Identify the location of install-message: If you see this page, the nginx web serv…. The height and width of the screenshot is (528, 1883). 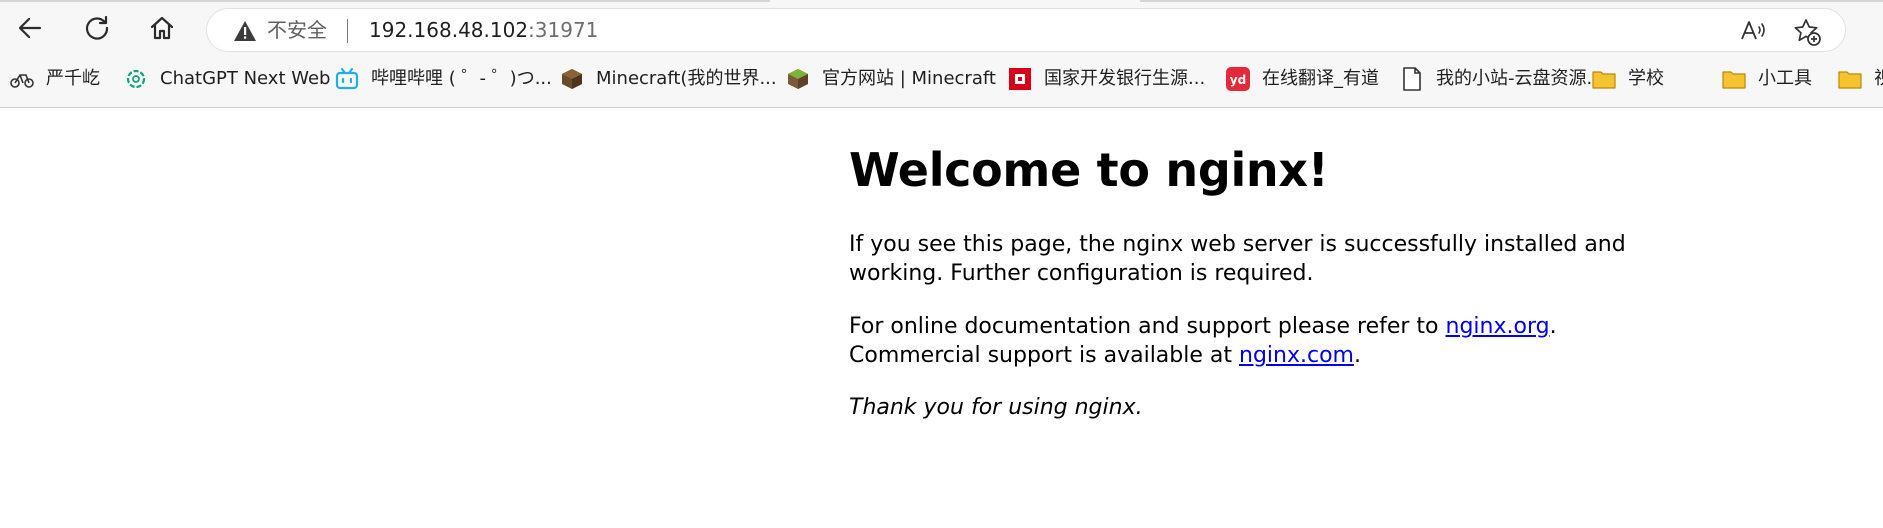
(1237, 259).